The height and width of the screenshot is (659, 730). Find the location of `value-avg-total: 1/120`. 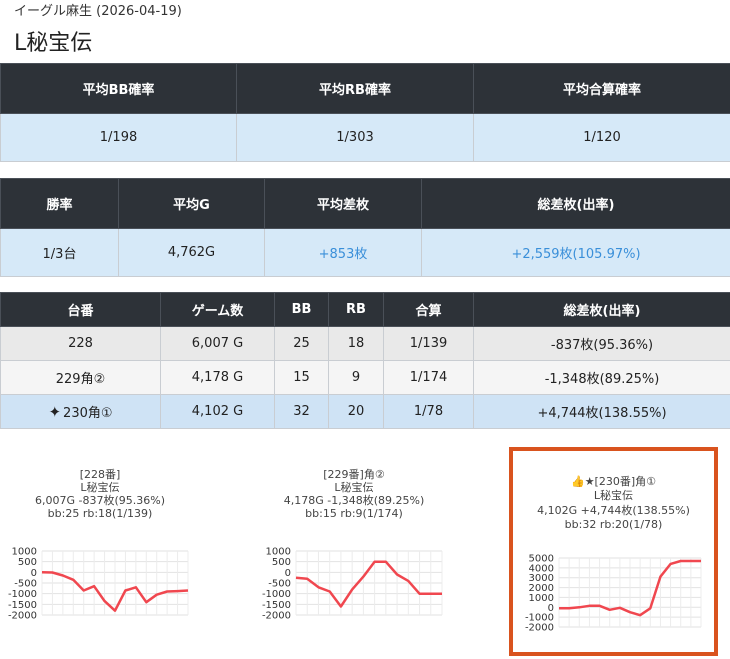

value-avg-total: 1/120 is located at coordinates (601, 137).